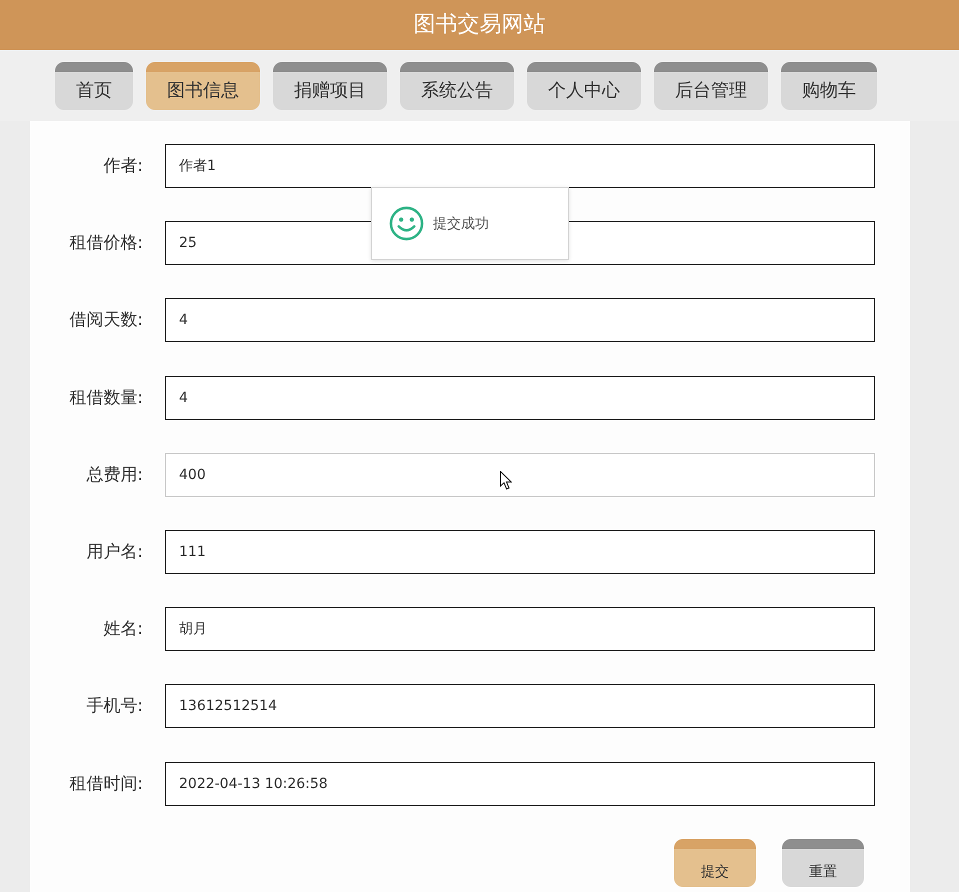  I want to click on submit-button: 提交, so click(715, 862).